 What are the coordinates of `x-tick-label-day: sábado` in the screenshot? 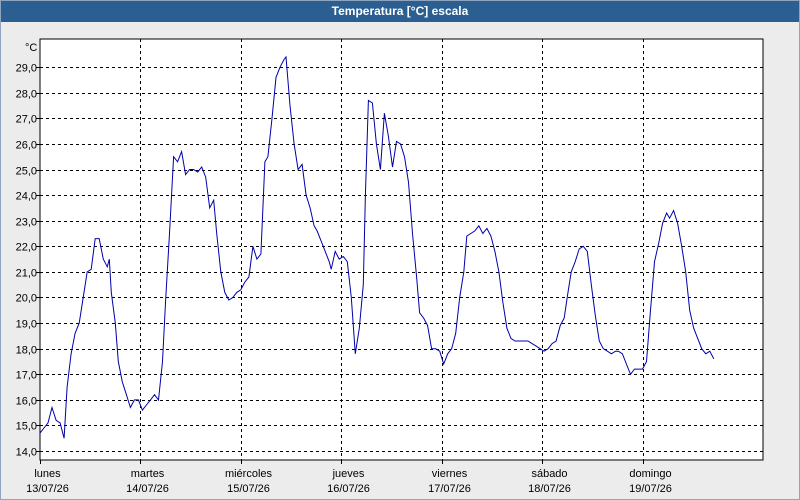 It's located at (549, 474).